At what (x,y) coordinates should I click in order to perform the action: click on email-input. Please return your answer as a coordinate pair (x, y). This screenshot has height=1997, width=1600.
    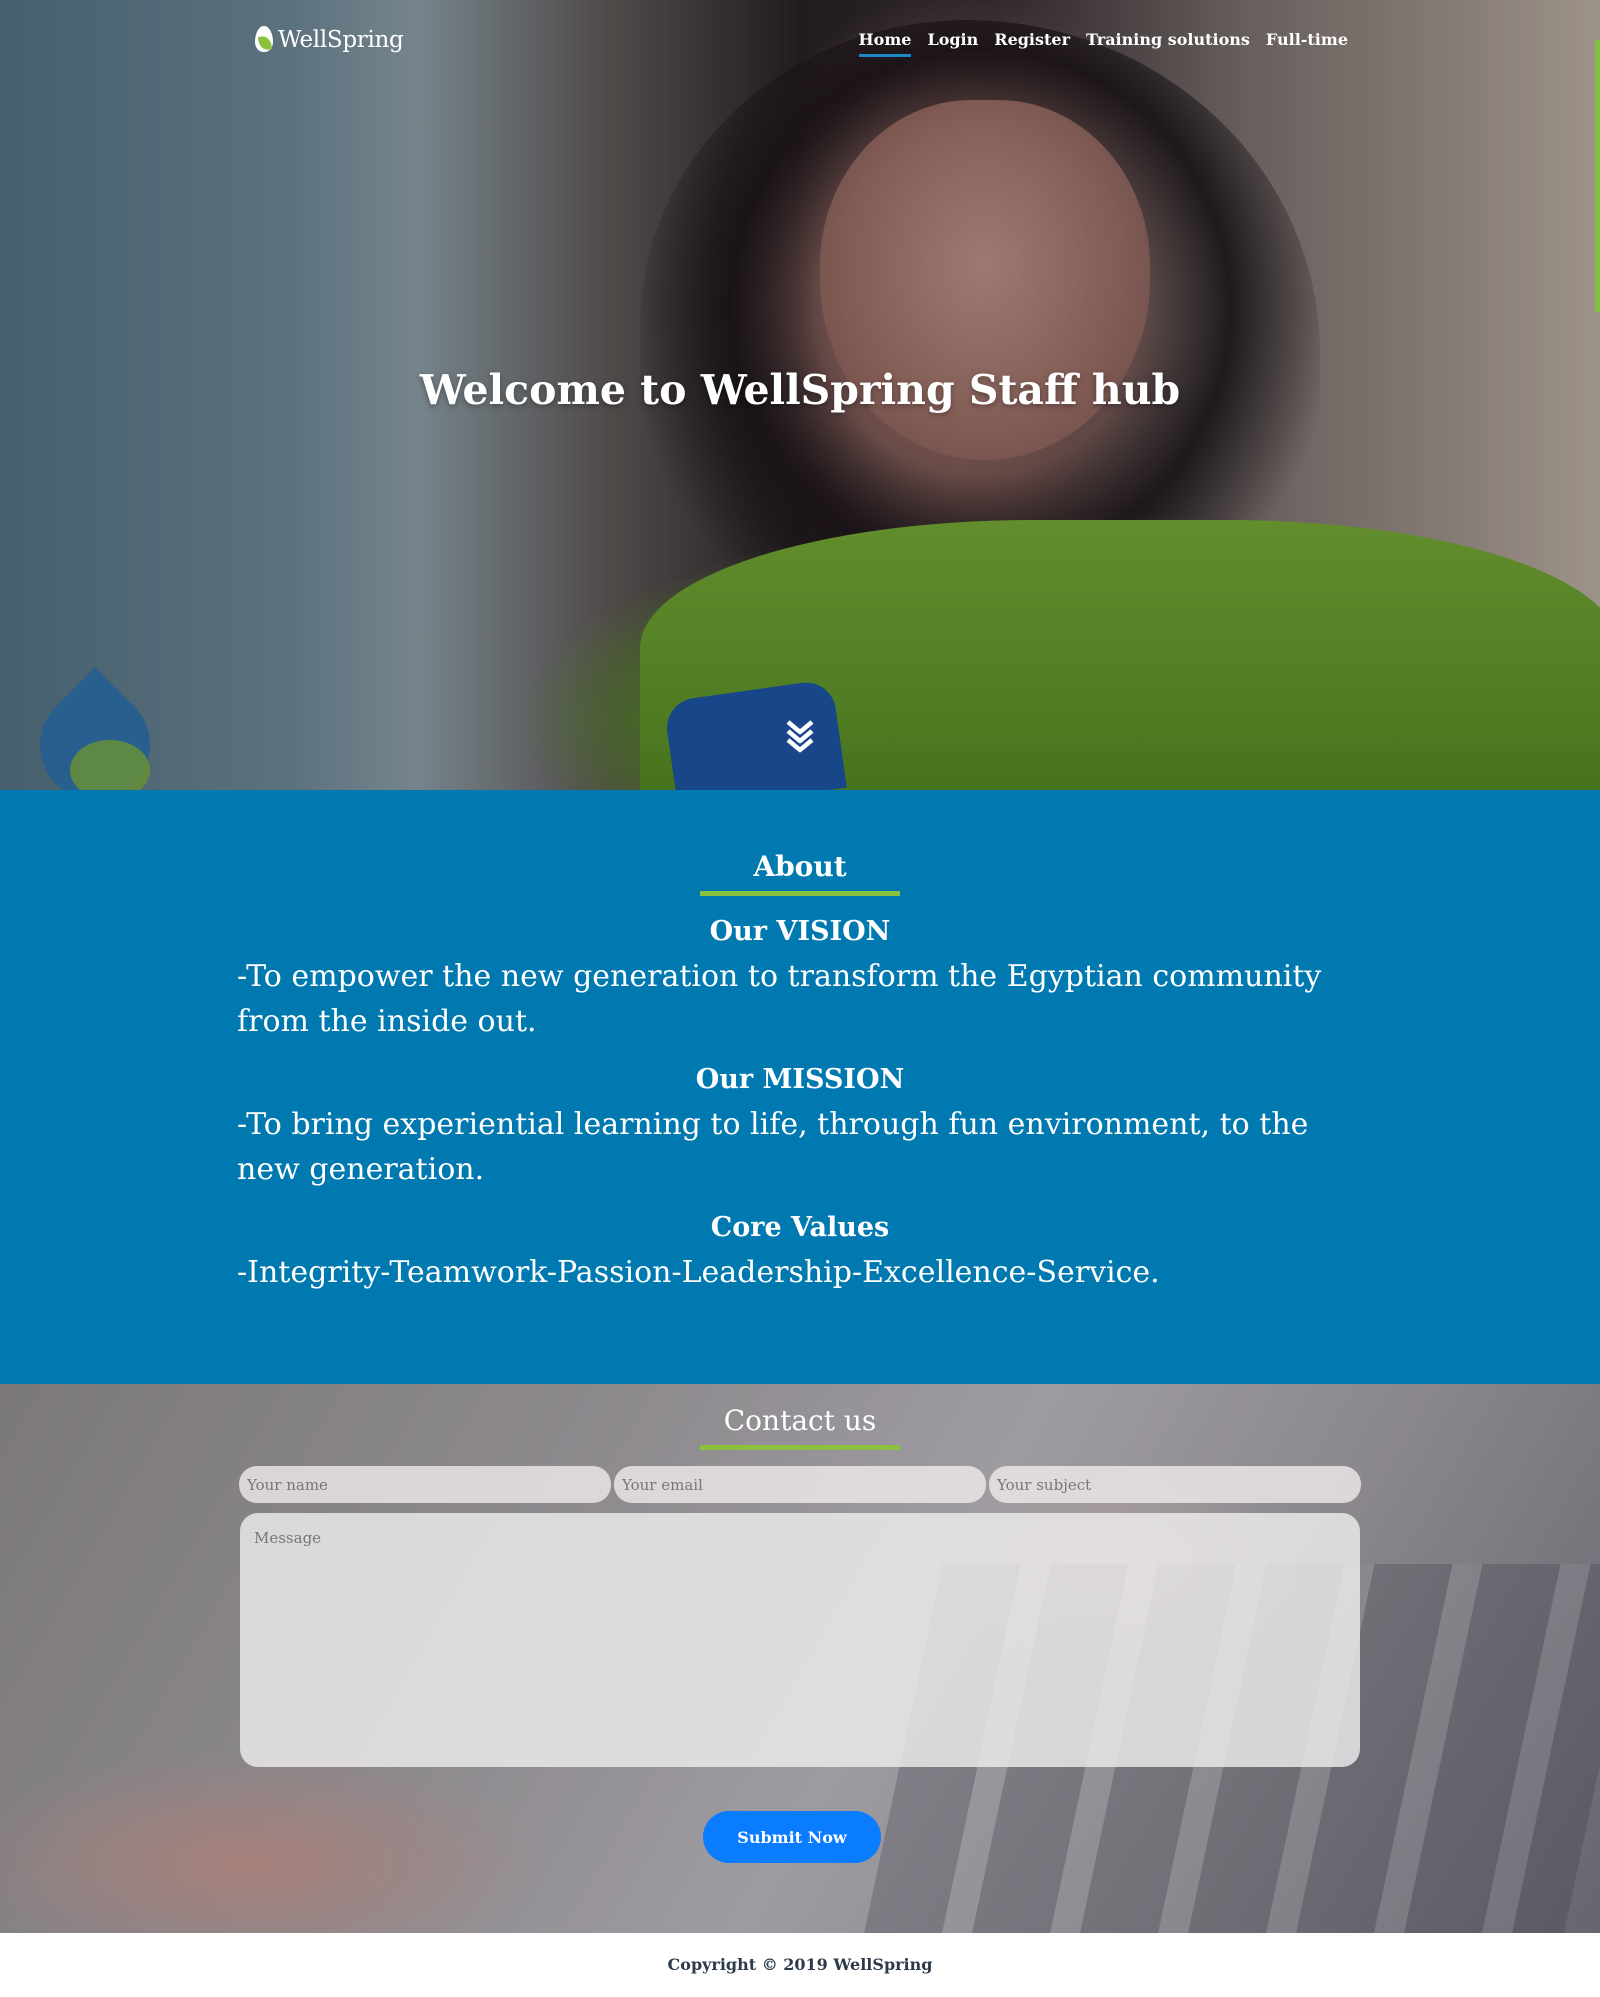
    Looking at the image, I should click on (800, 1484).